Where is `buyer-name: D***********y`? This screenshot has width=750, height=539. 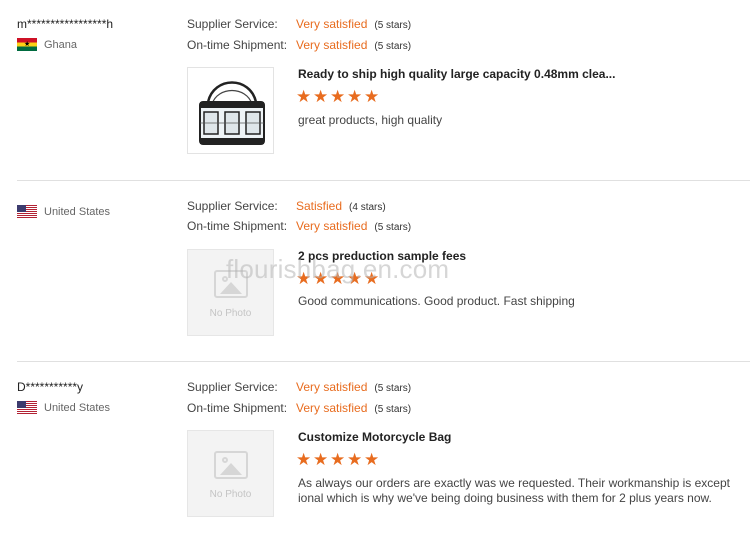
buyer-name: D***********y is located at coordinates (50, 387).